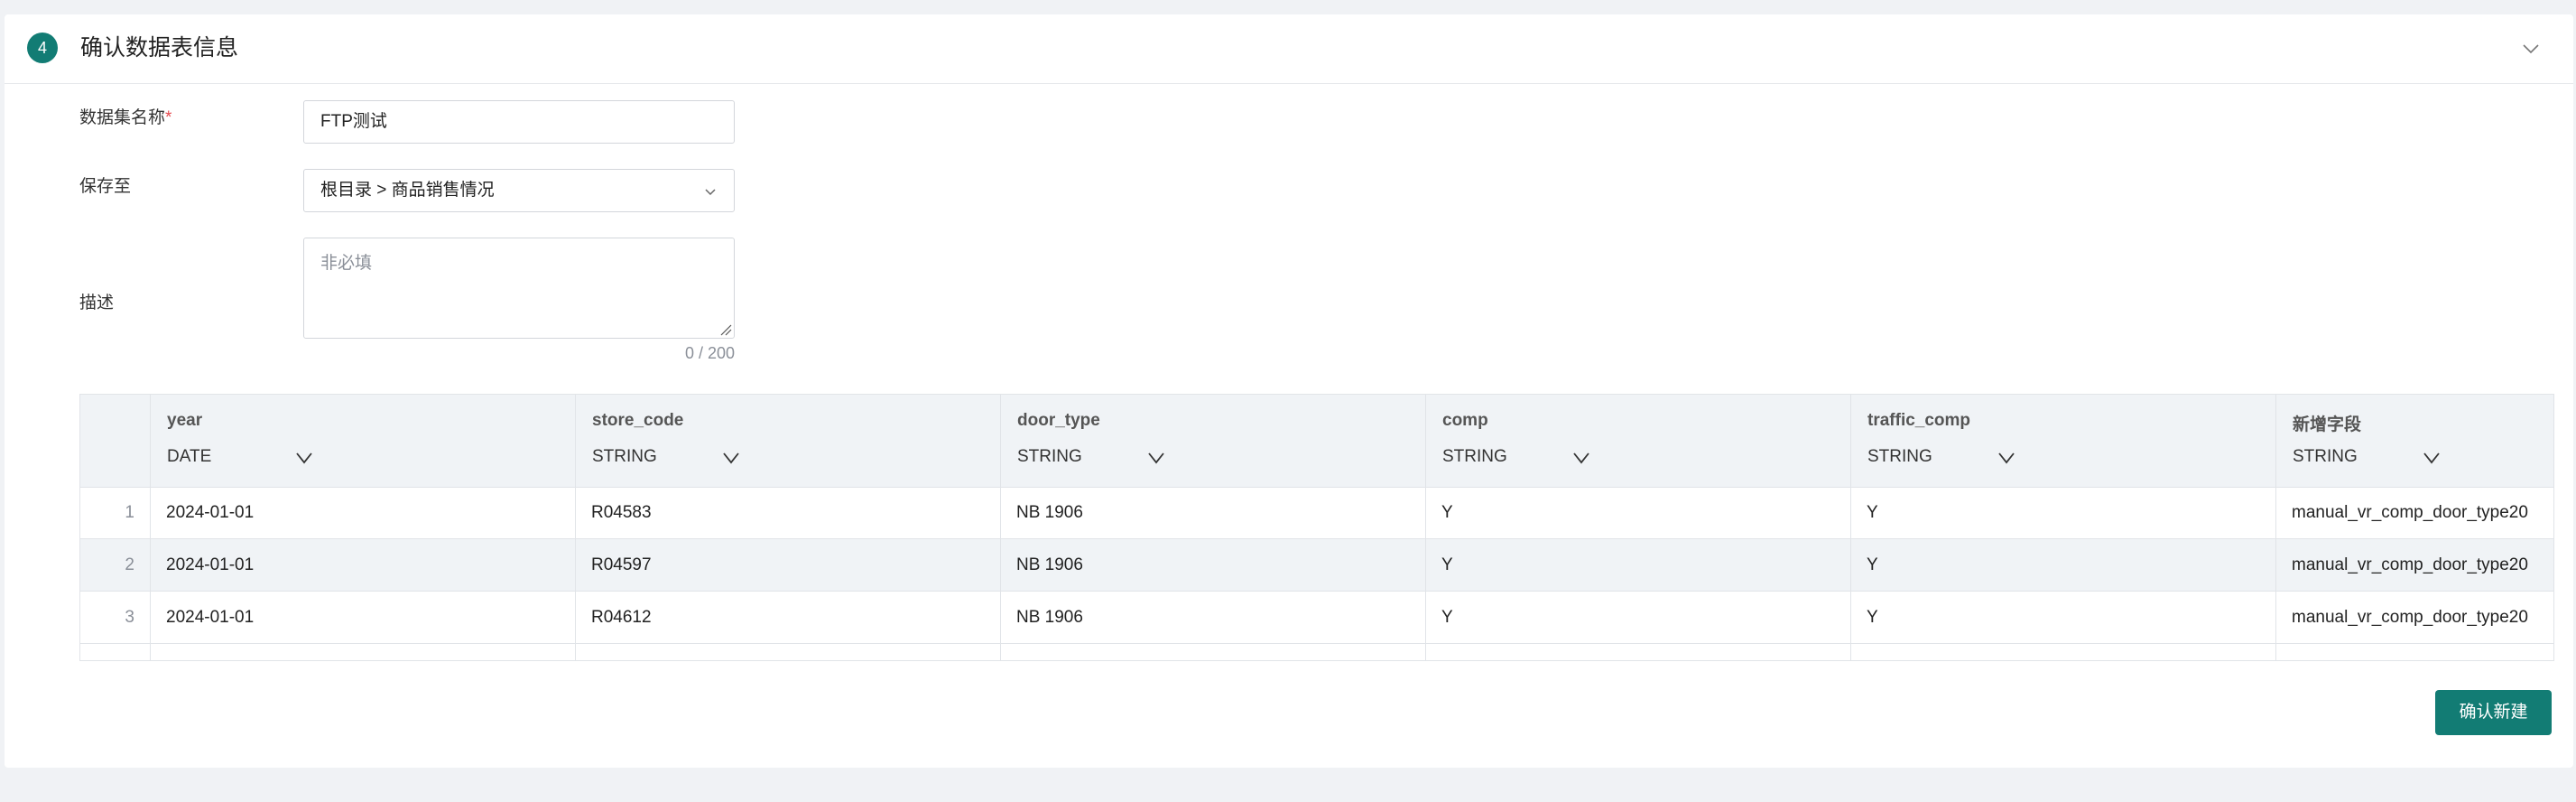 Image resolution: width=2576 pixels, height=802 pixels. What do you see at coordinates (2063, 527) in the screenshot?
I see `column-traffic-comp: traffic_comp STRING Y Y Y` at bounding box center [2063, 527].